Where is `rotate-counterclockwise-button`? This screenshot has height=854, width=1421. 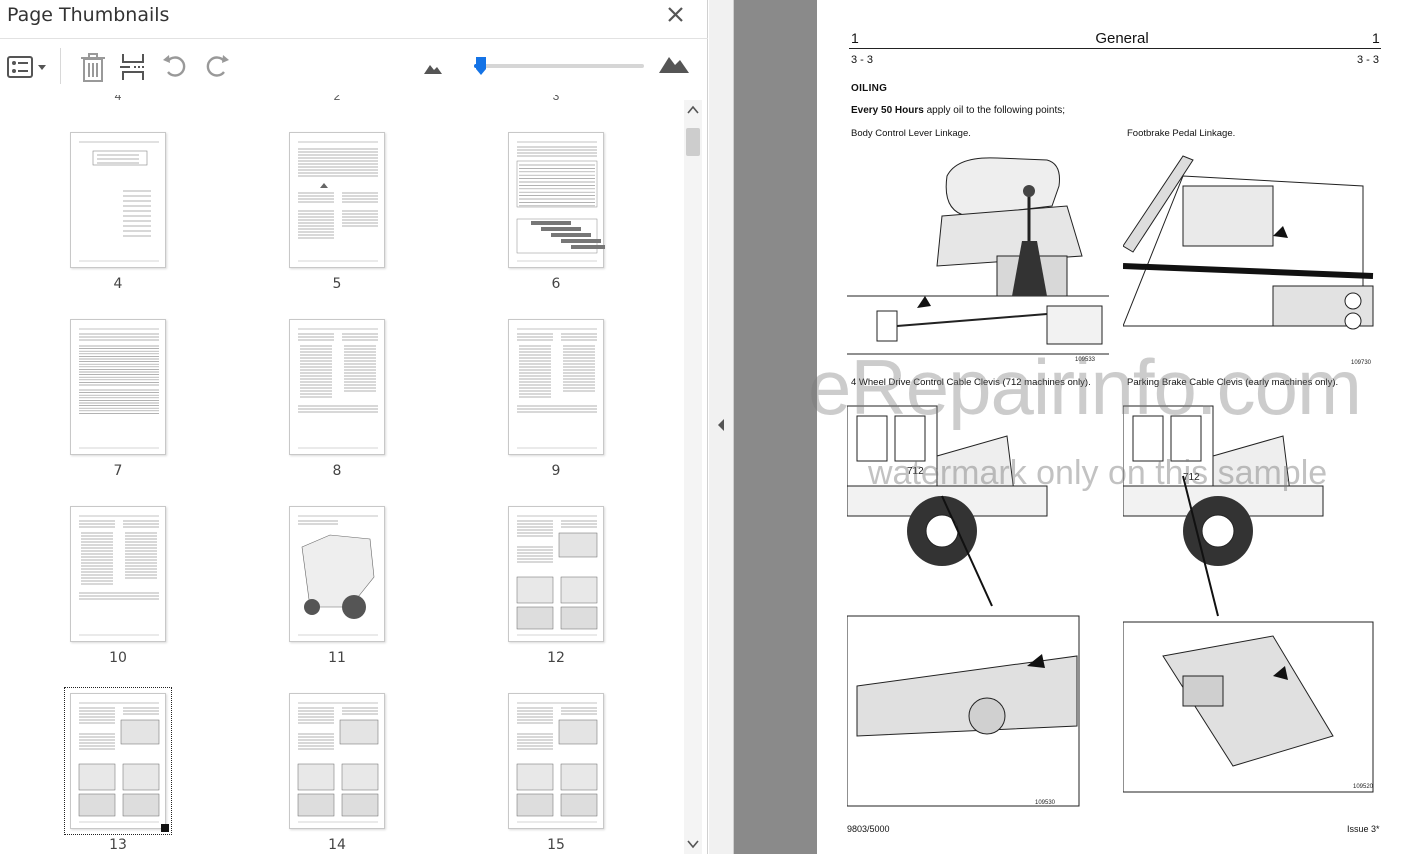 rotate-counterclockwise-button is located at coordinates (175, 67).